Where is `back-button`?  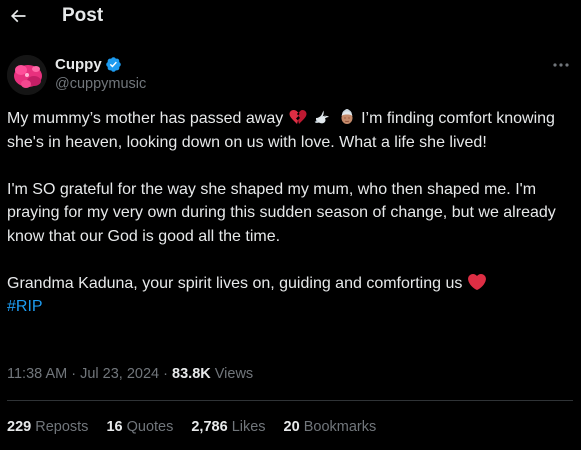 back-button is located at coordinates (18, 16).